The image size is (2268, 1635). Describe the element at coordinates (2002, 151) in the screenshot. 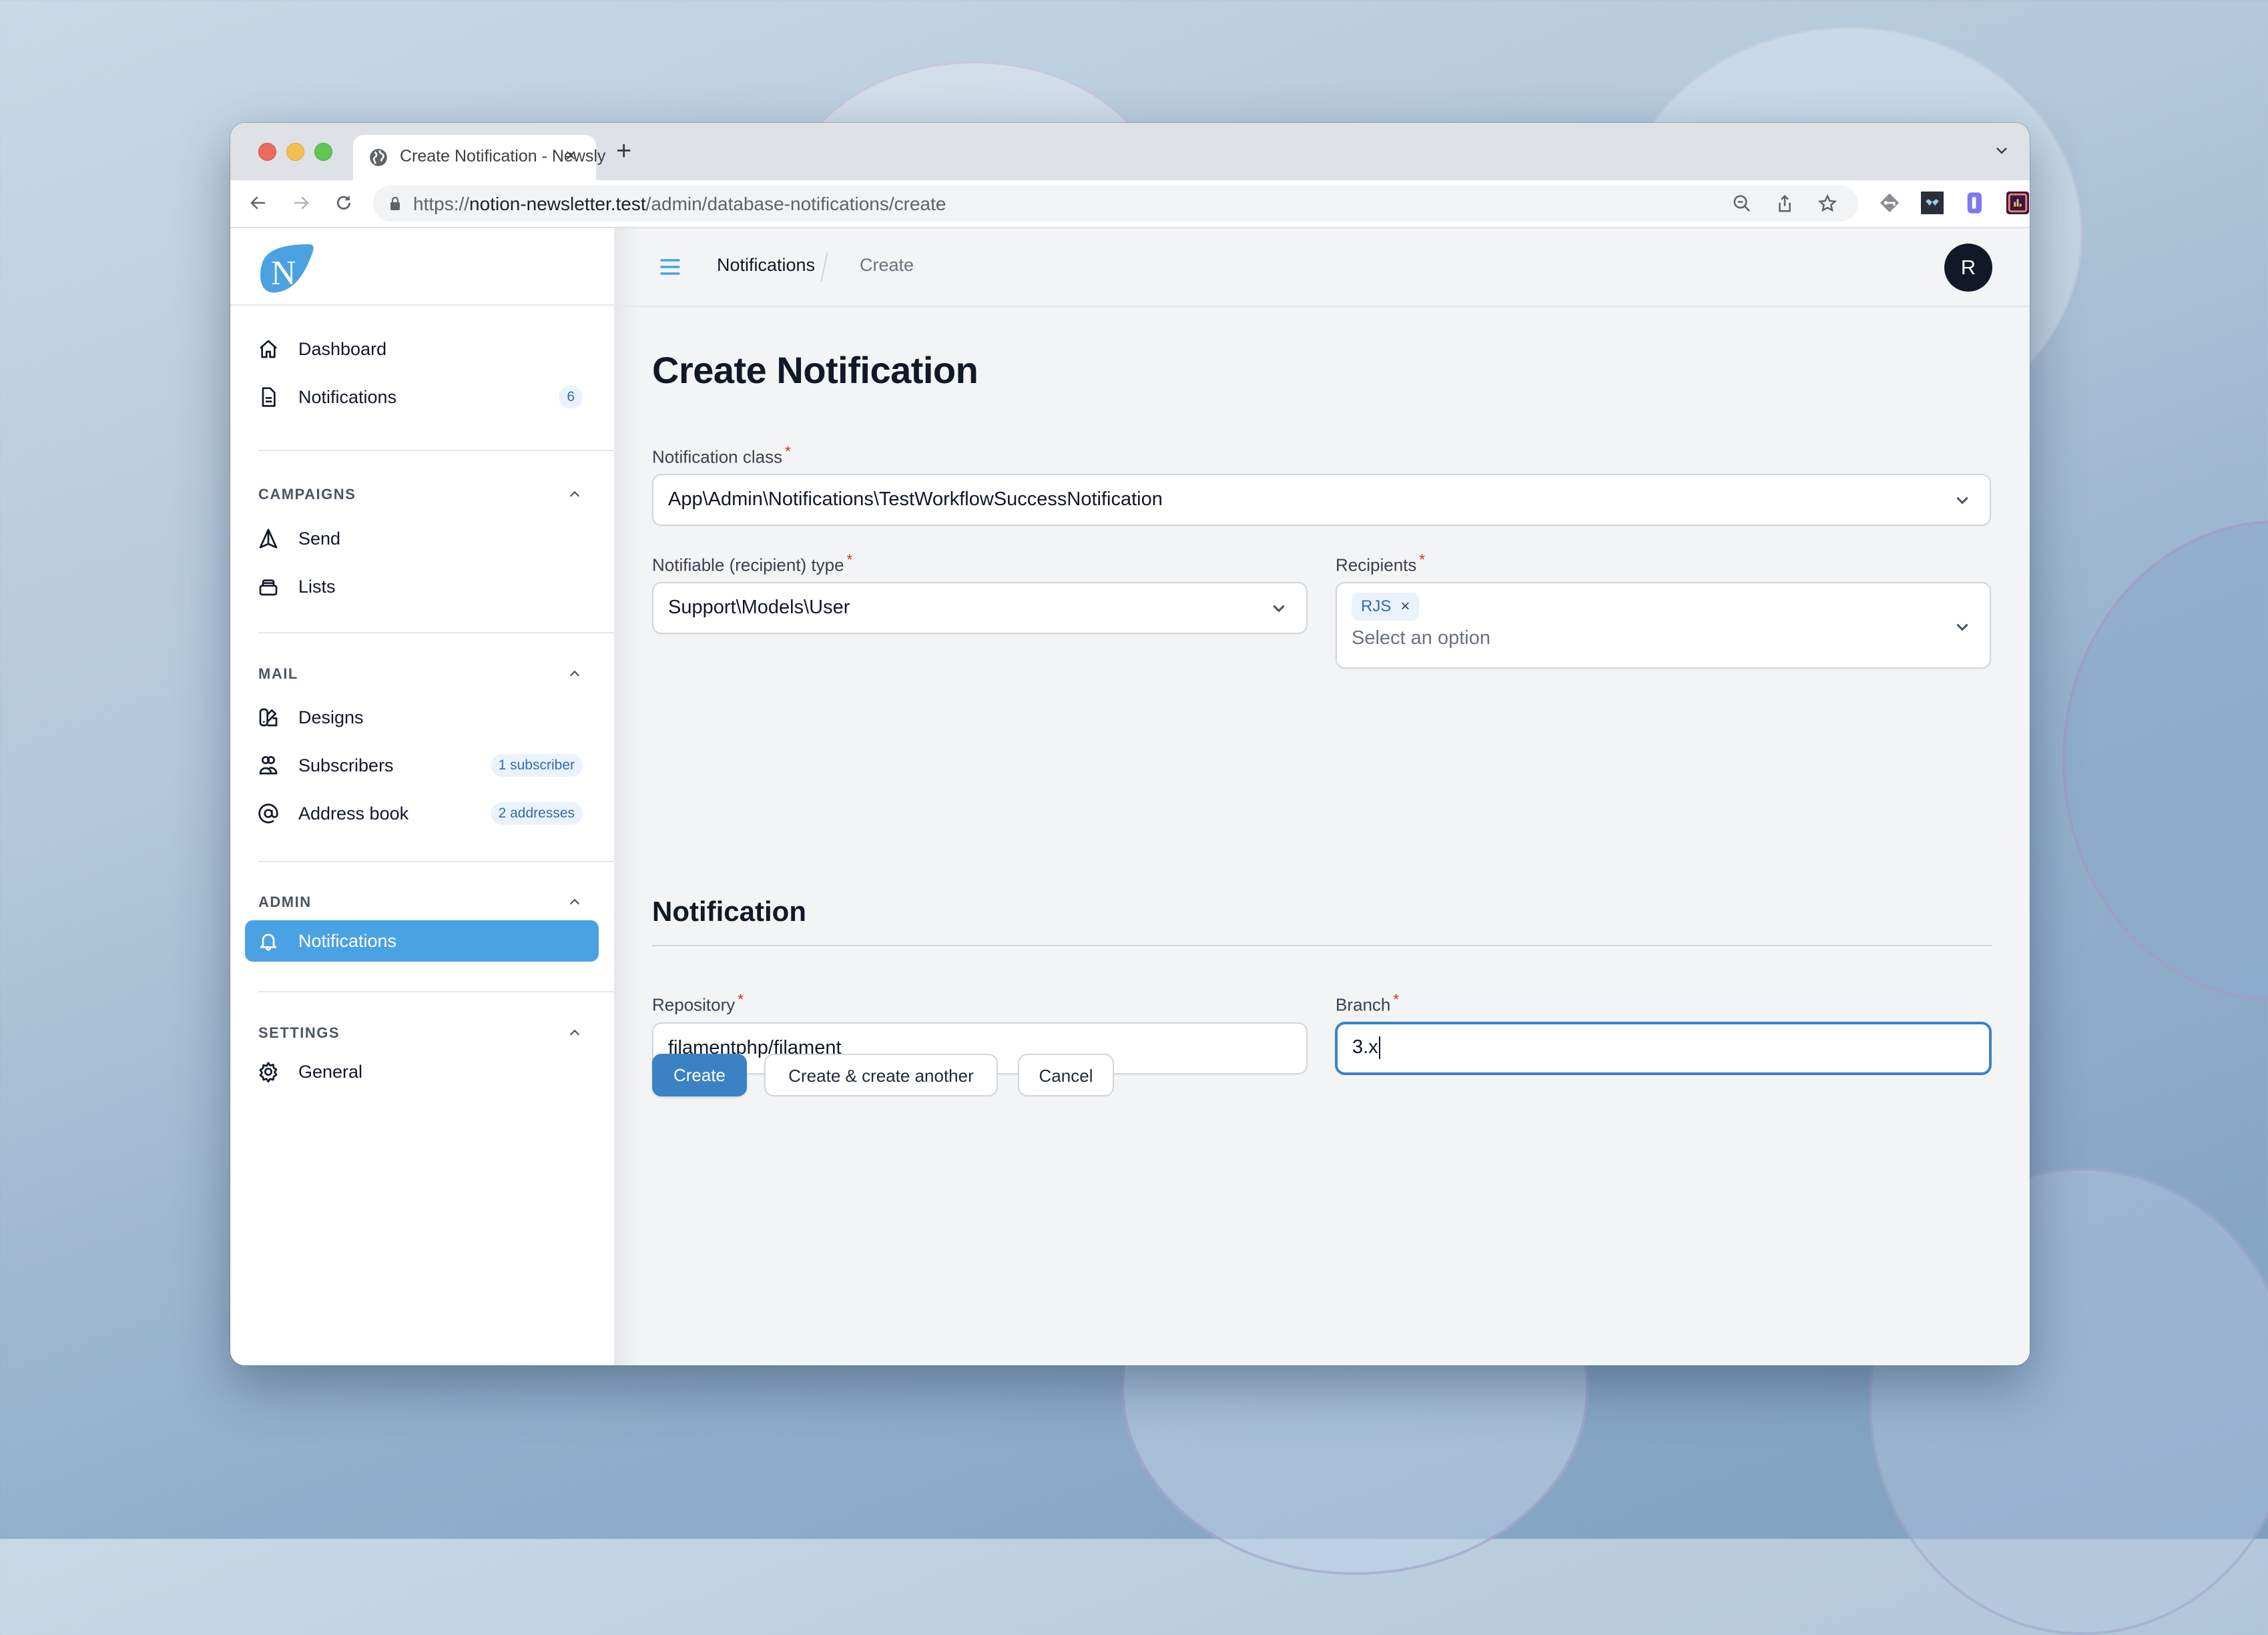

I see `tab-search-chevron-icon` at that location.